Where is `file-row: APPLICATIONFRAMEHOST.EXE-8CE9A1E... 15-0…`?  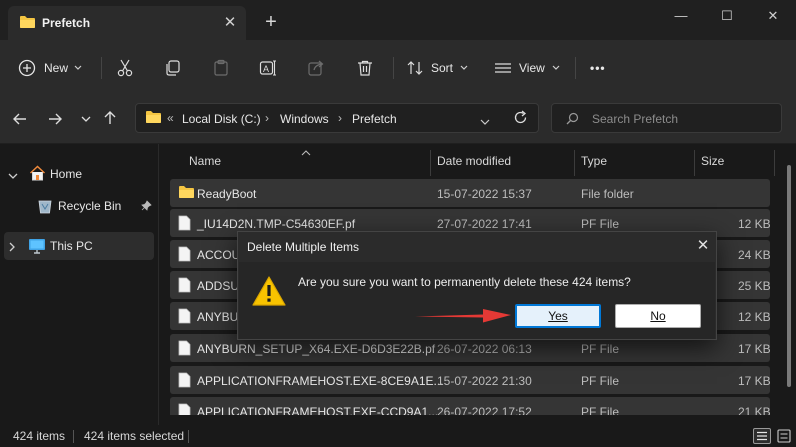 file-row: APPLICATIONFRAMEHOST.EXE-8CE9A1E... 15-0… is located at coordinates (470, 380).